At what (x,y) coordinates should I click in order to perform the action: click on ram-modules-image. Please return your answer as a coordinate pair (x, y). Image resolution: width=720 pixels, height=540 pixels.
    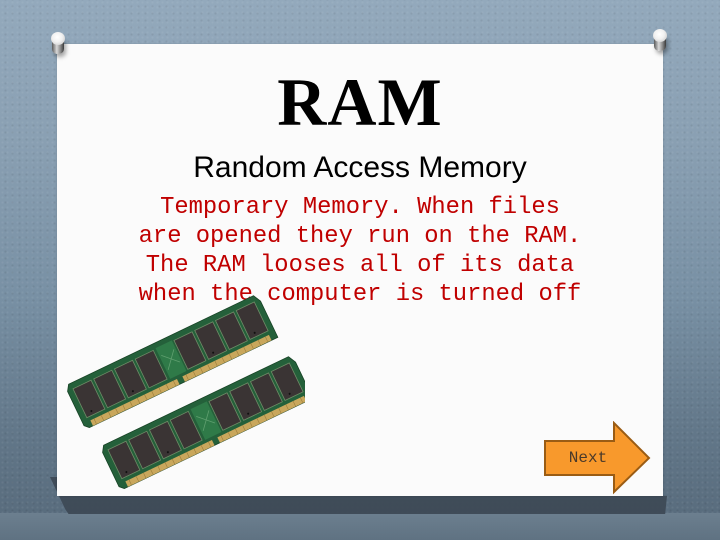
    Looking at the image, I should click on (184, 399).